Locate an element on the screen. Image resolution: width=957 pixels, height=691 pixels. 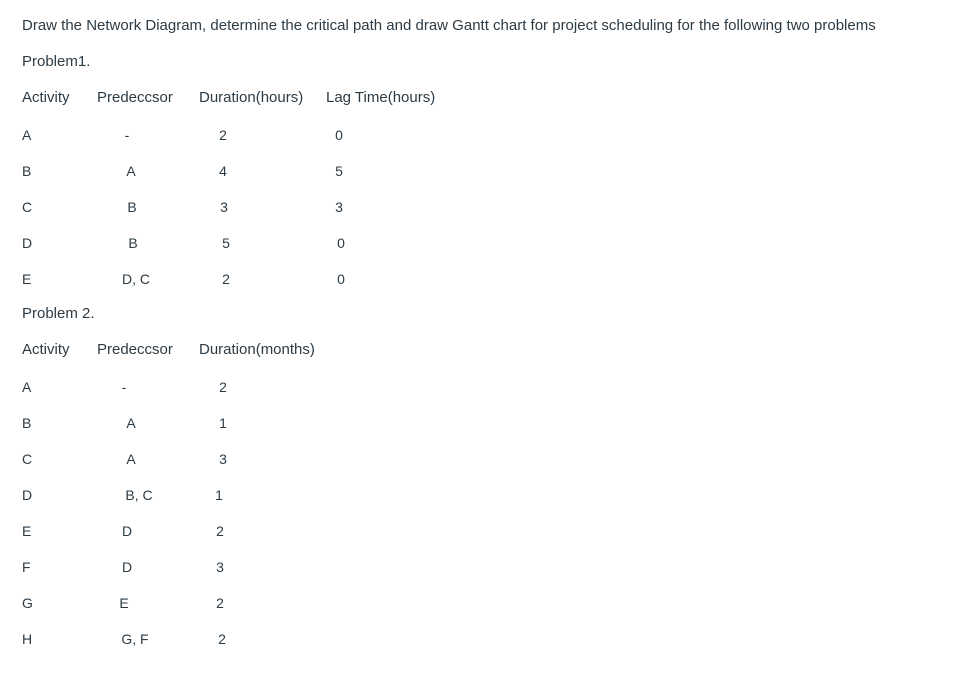
problem2-title: Problem 2. is located at coordinates (58, 313).